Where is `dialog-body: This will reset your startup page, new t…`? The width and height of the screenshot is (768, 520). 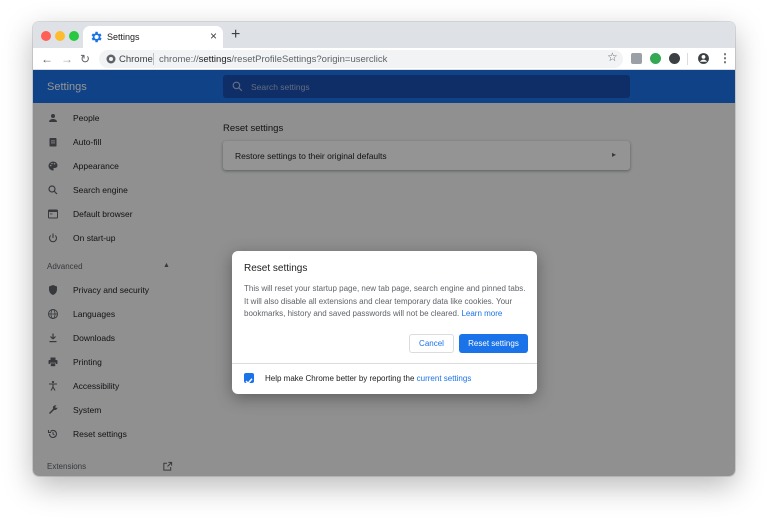 dialog-body: This will reset your startup page, new t… is located at coordinates (385, 302).